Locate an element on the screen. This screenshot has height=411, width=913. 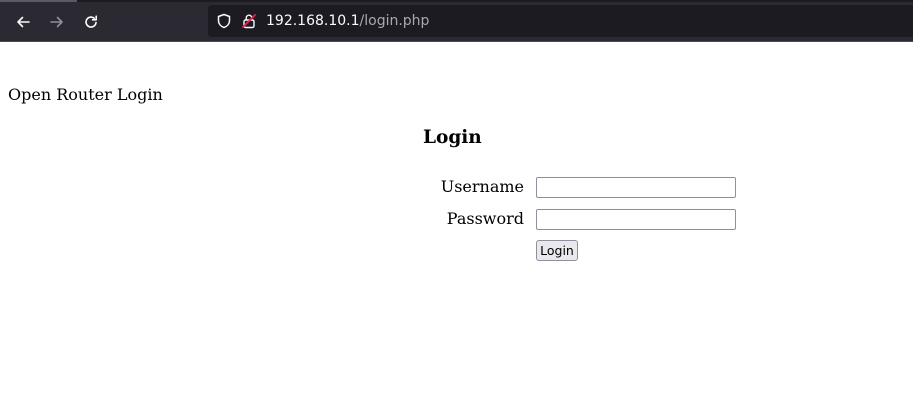
back-button is located at coordinates (23, 22).